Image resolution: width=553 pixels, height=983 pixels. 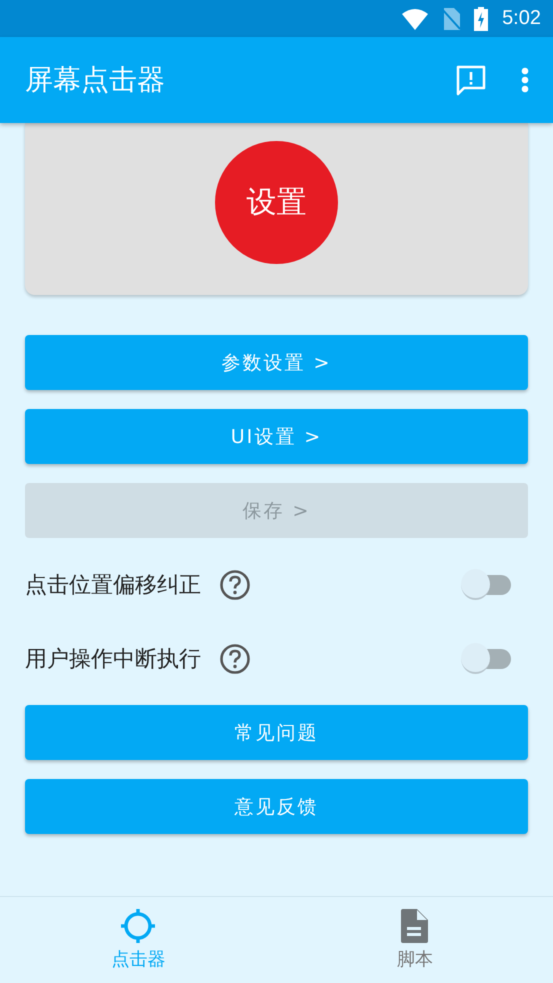 What do you see at coordinates (525, 80) in the screenshot?
I see `more-menu-icon` at bounding box center [525, 80].